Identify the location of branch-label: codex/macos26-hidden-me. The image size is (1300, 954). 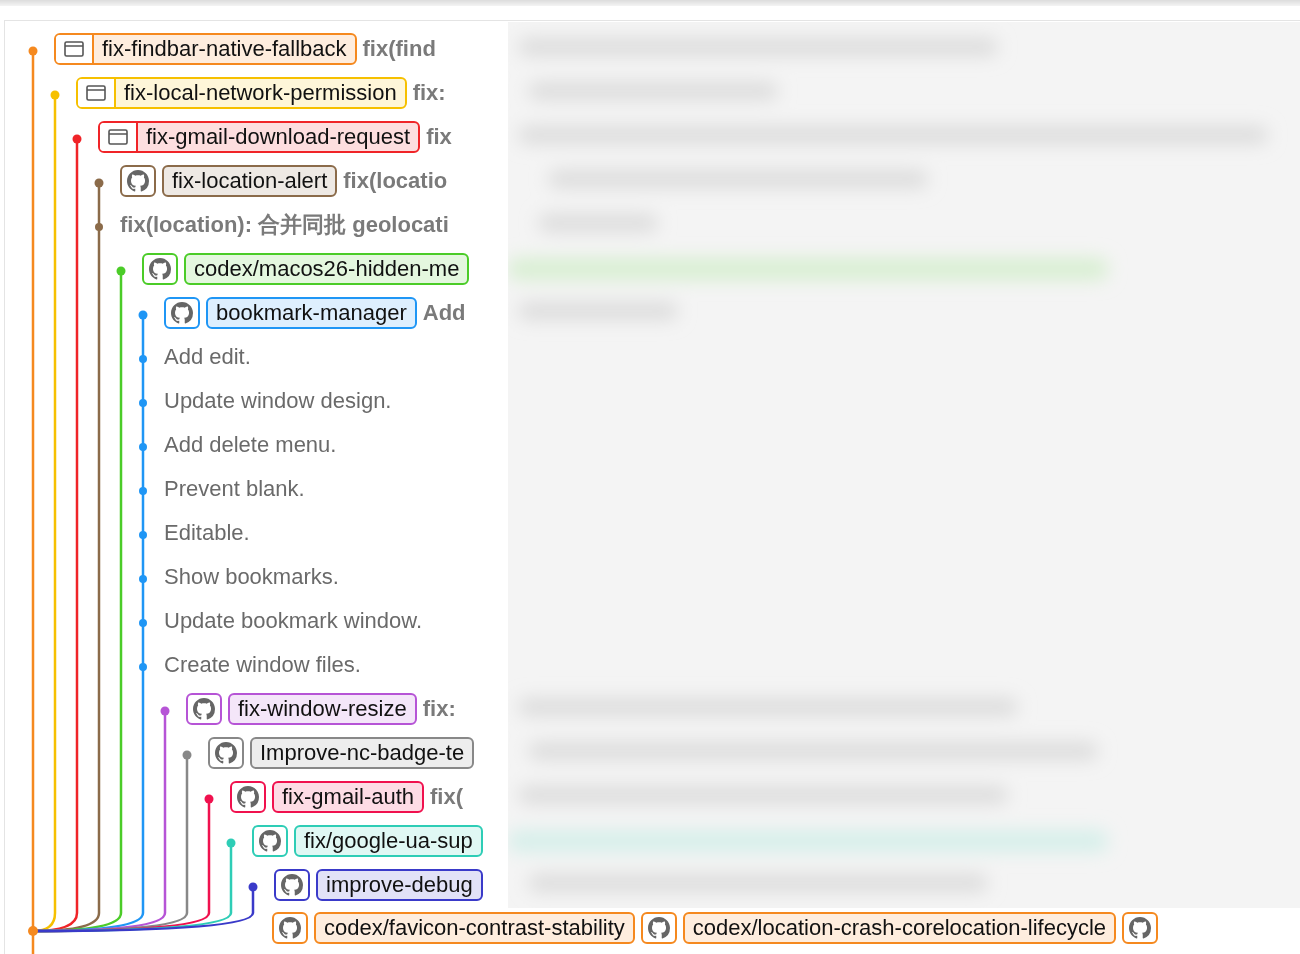
(327, 269).